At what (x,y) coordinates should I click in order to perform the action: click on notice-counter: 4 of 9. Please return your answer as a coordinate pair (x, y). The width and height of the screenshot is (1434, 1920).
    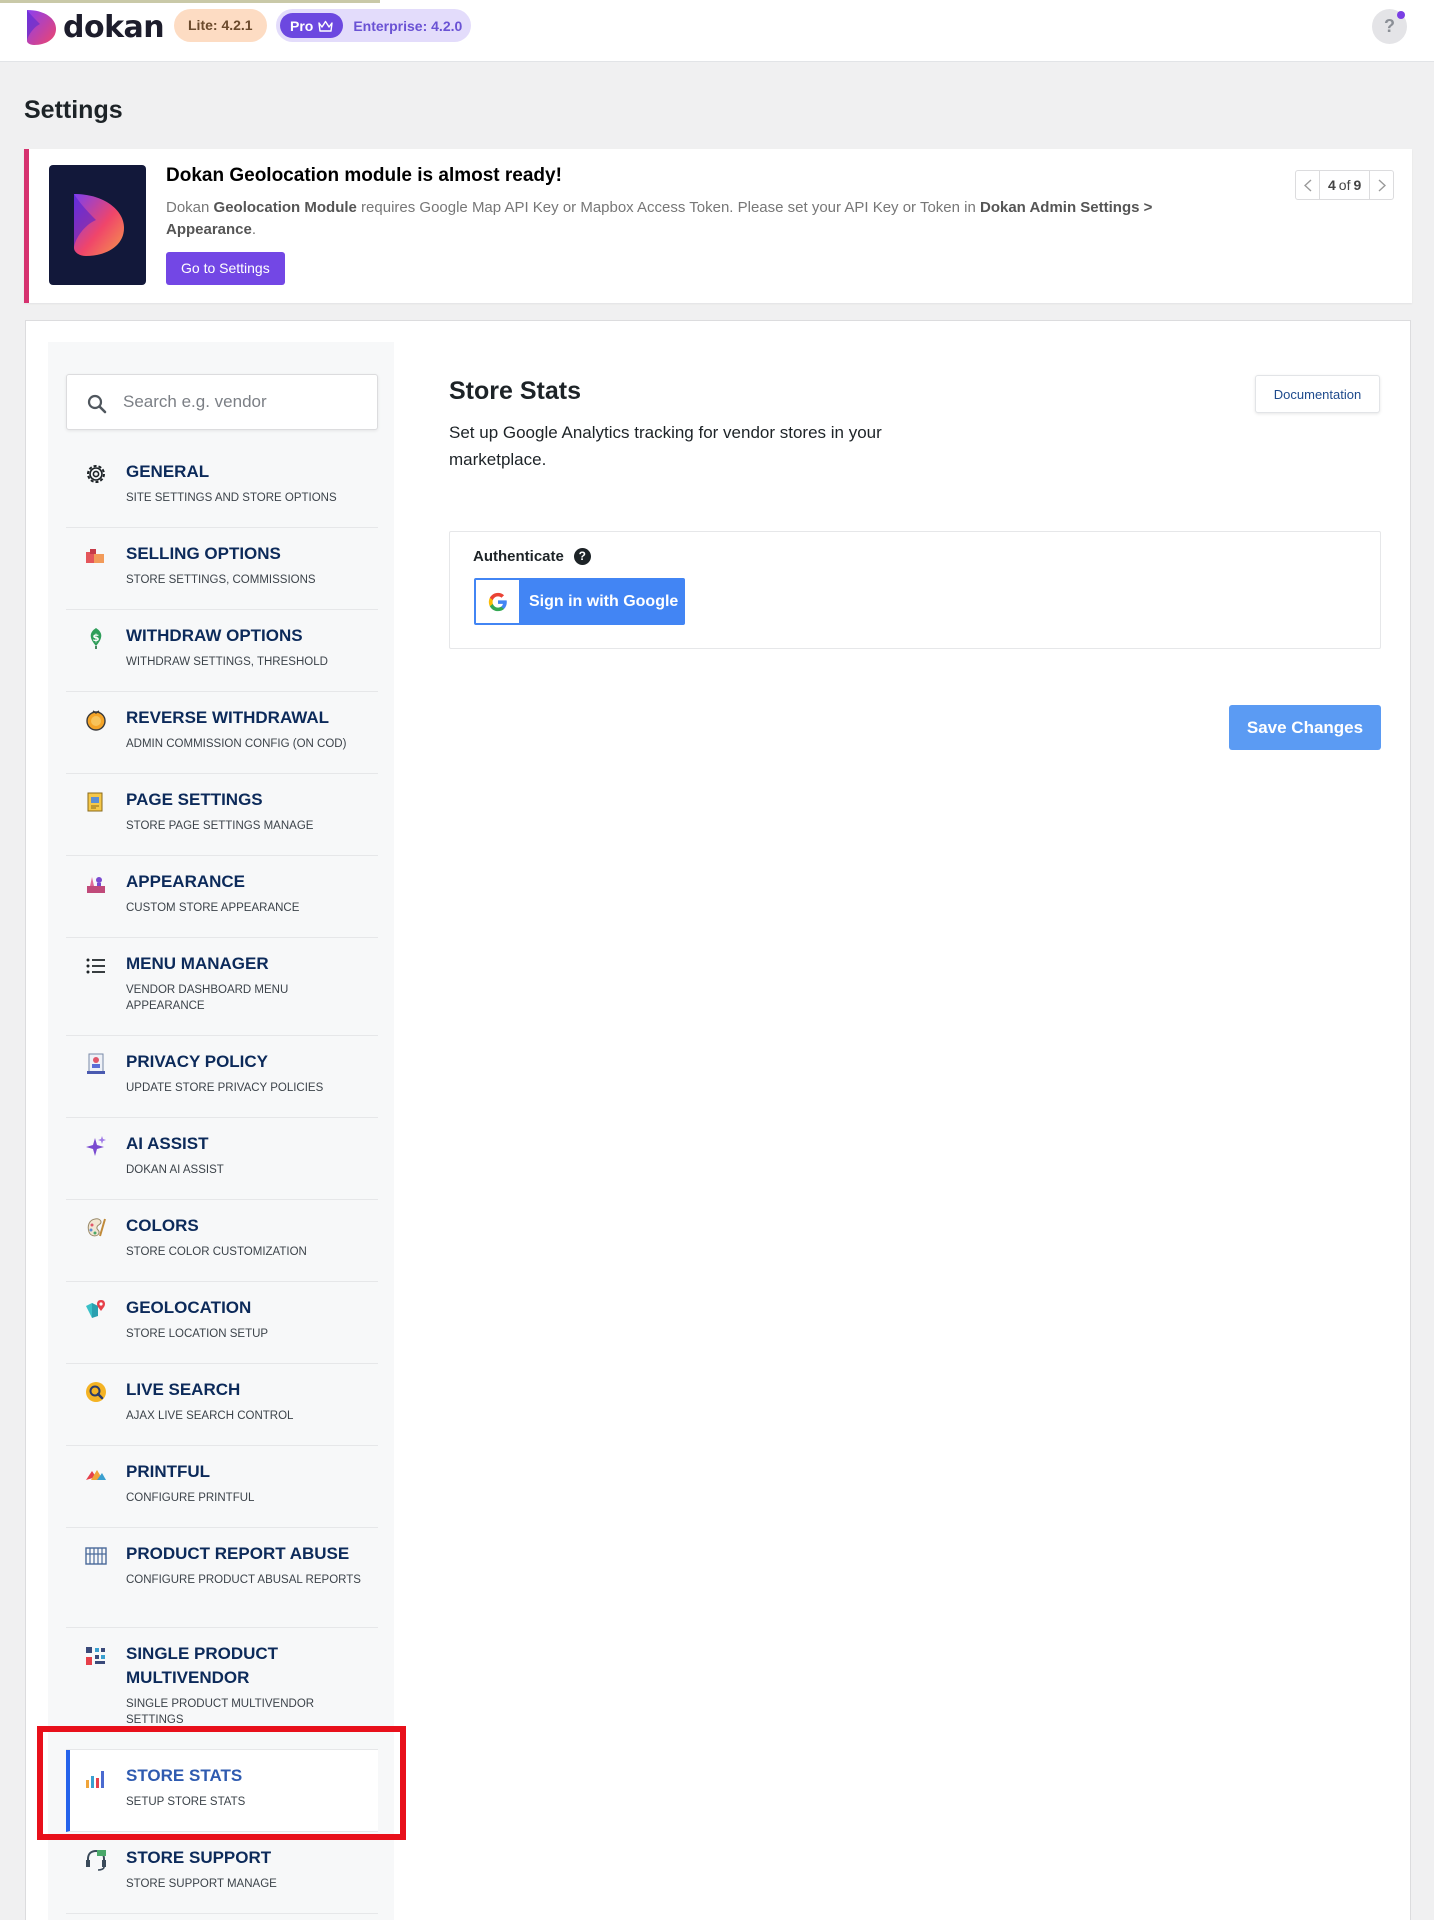
    Looking at the image, I should click on (1345, 185).